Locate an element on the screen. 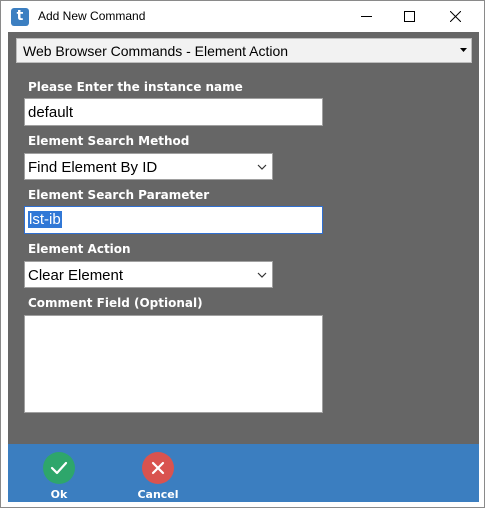 The height and width of the screenshot is (508, 485). search-method-dropdown: Find Element By ID is located at coordinates (148, 166).